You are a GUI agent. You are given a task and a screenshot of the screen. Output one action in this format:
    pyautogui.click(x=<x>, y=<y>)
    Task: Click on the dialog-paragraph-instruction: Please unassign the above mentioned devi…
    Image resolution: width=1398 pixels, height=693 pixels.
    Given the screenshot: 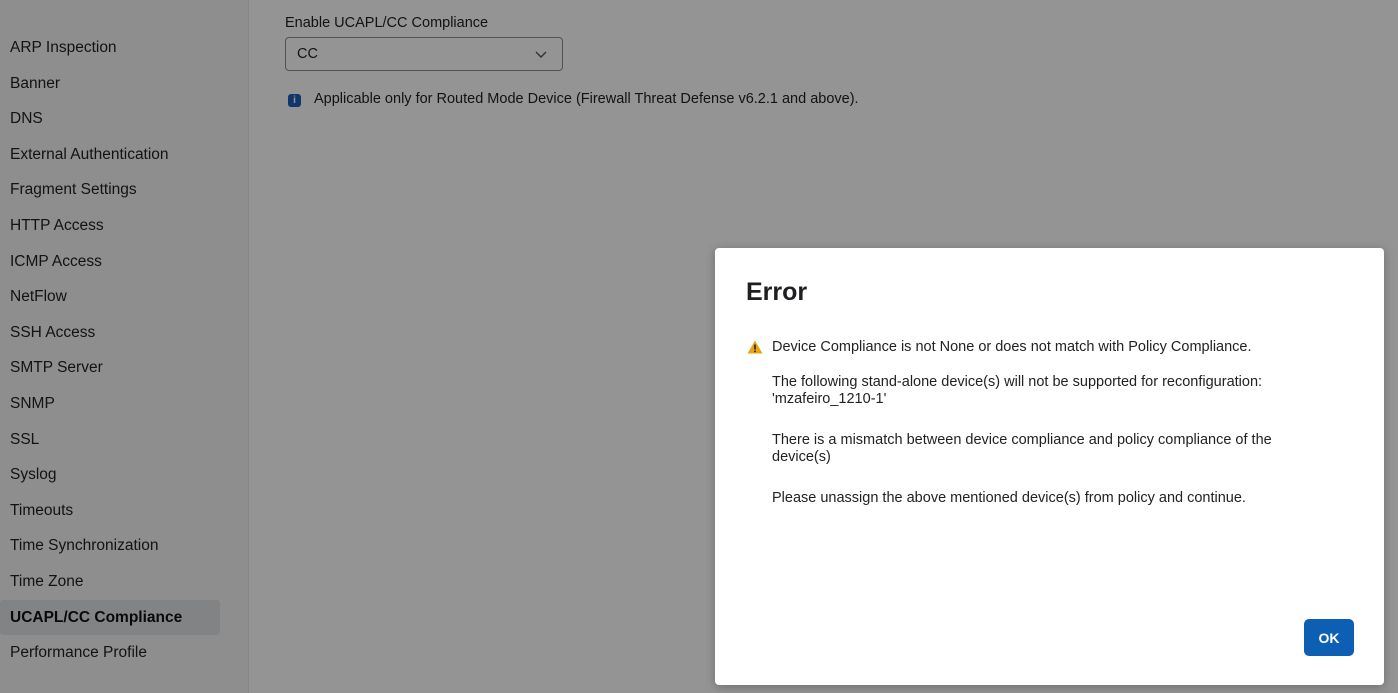 What is the action you would take?
    pyautogui.click(x=1009, y=498)
    